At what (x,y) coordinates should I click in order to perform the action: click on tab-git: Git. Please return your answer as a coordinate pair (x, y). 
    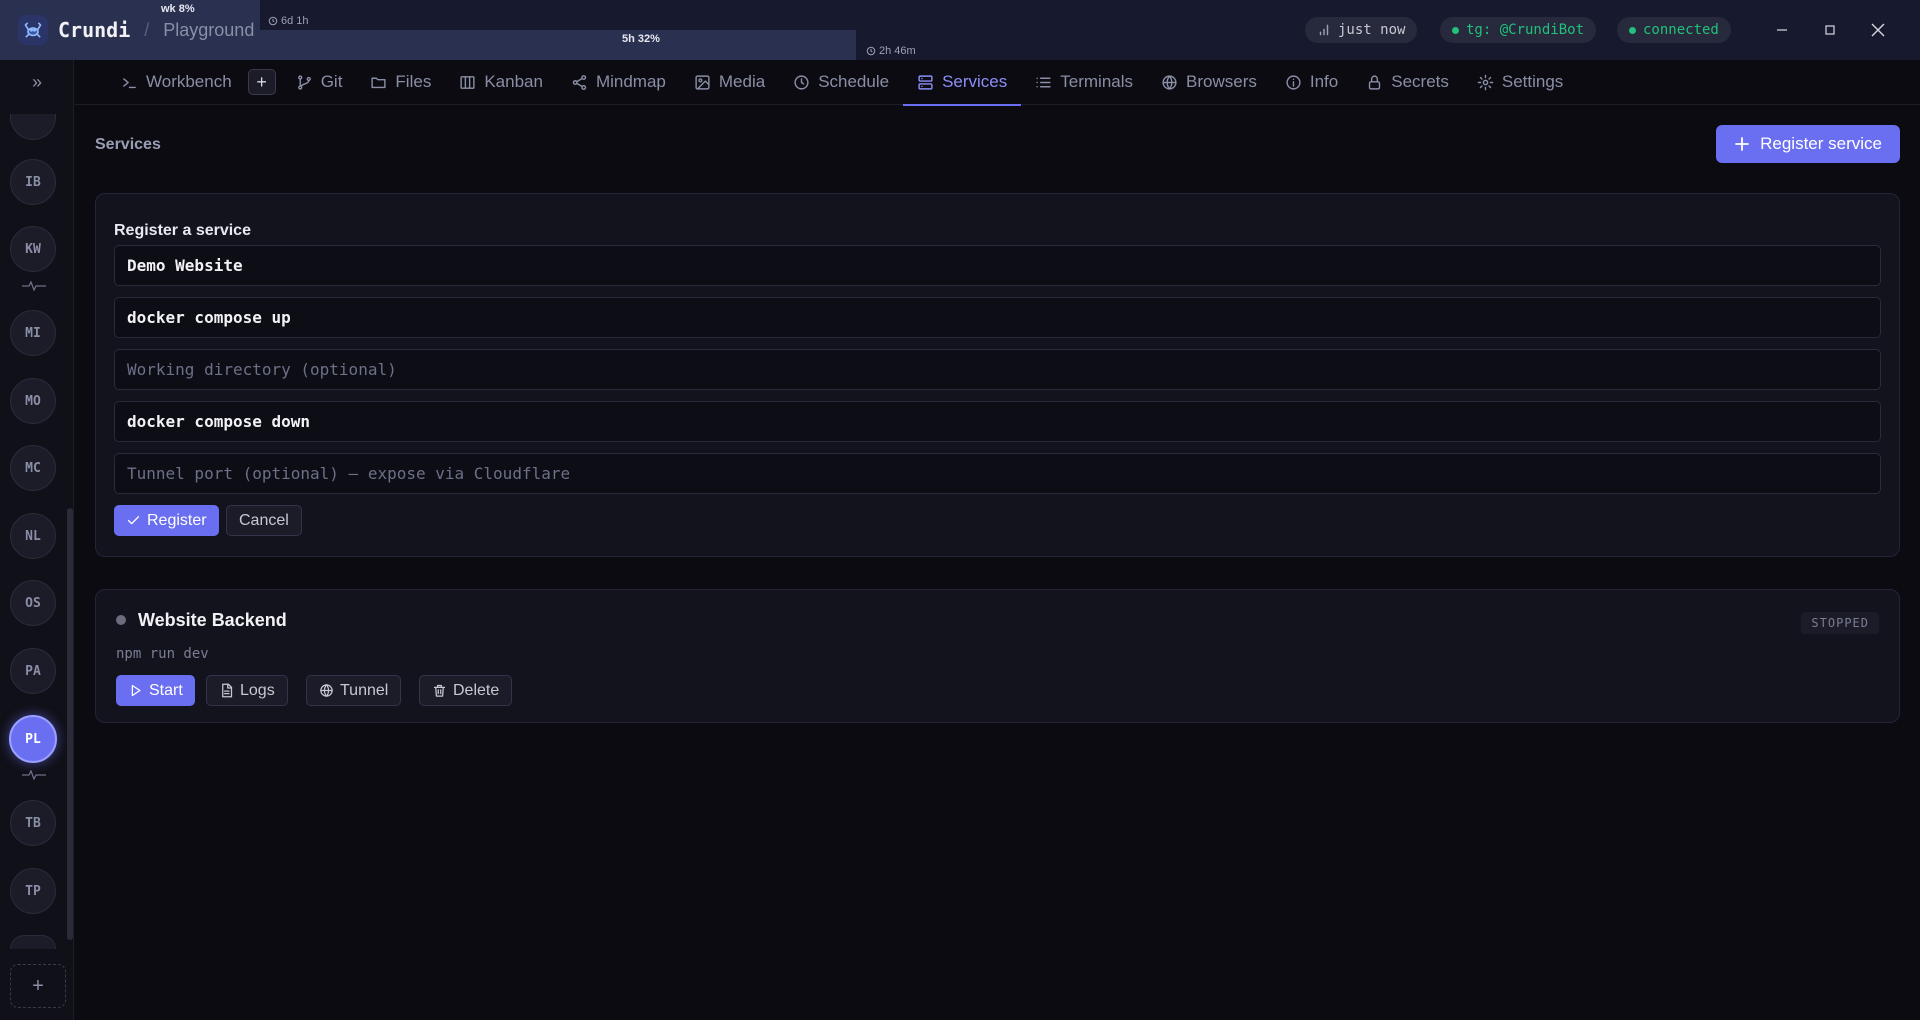
    Looking at the image, I should click on (319, 82).